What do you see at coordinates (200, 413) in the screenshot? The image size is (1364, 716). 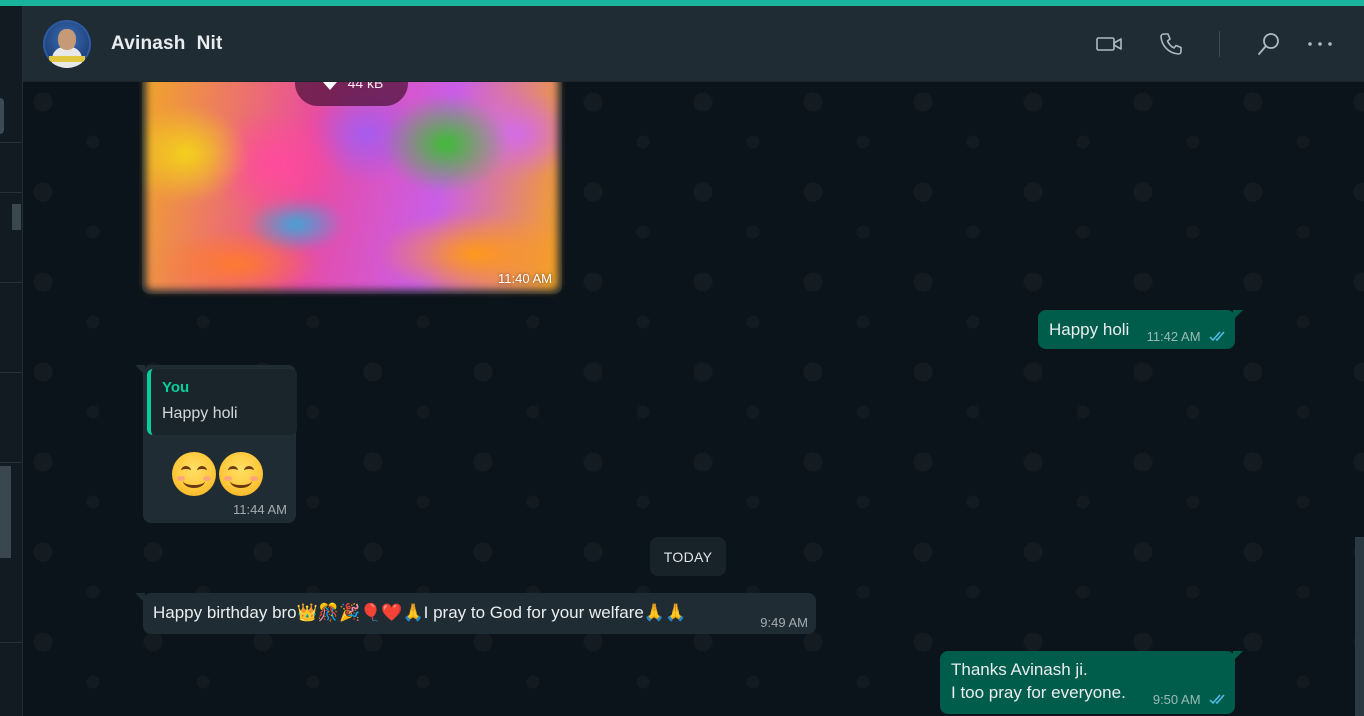 I see `quote-text: Happy holi` at bounding box center [200, 413].